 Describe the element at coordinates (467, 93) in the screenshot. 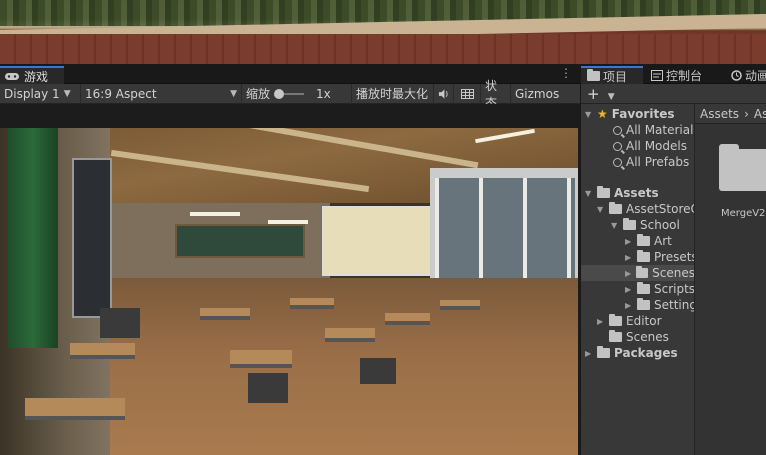

I see `stats-grid-toggle` at that location.